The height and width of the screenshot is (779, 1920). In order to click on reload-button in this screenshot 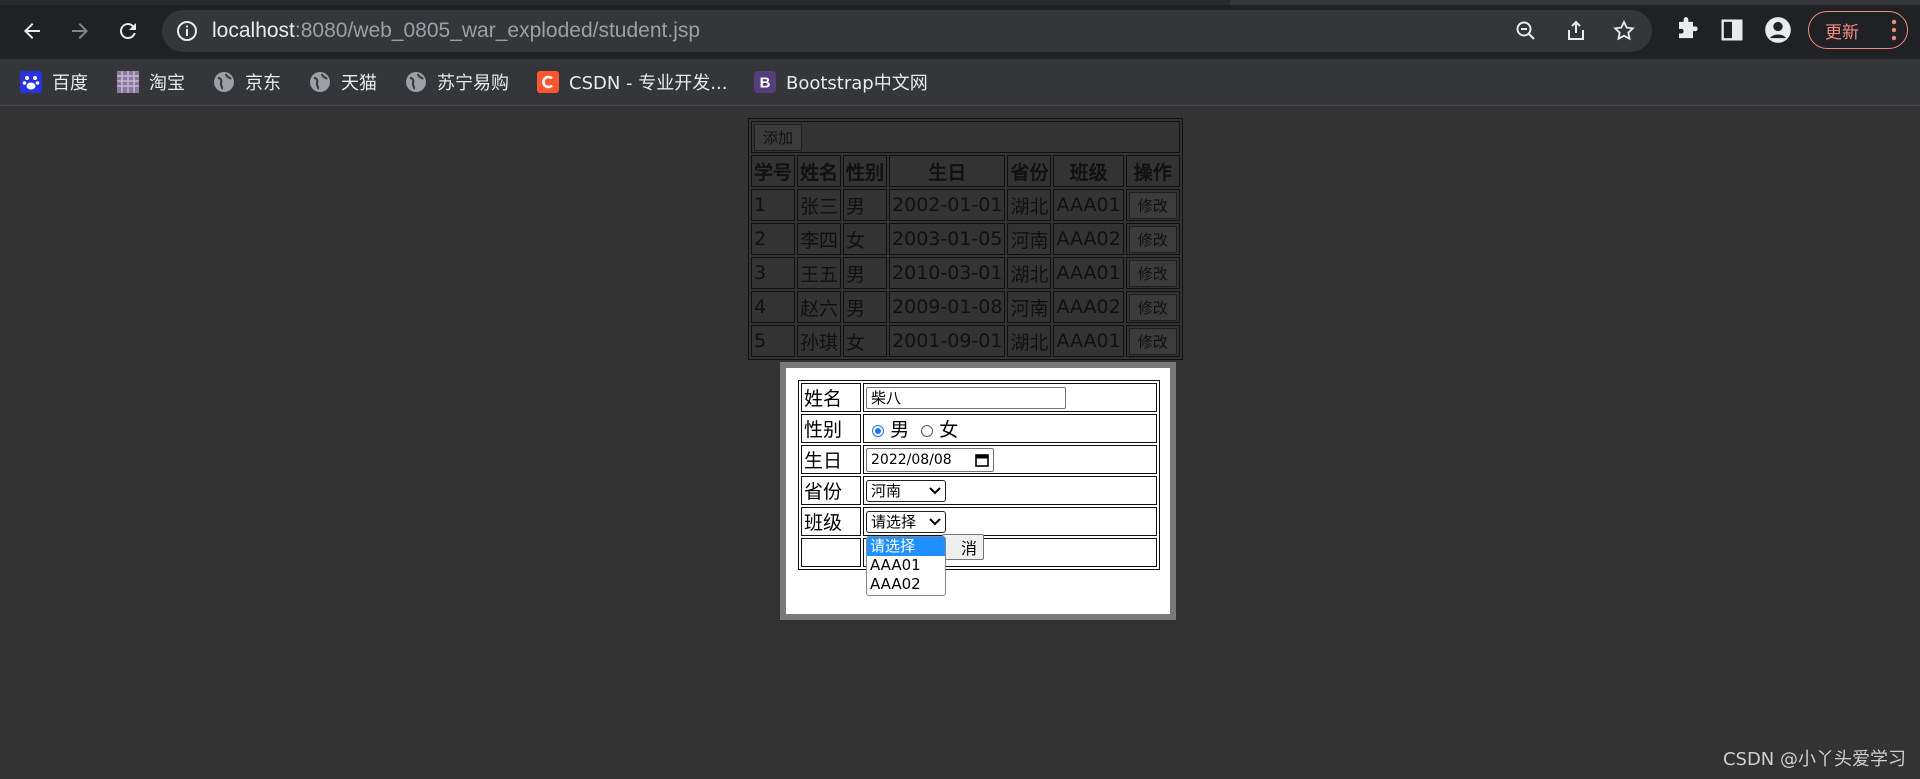, I will do `click(128, 31)`.